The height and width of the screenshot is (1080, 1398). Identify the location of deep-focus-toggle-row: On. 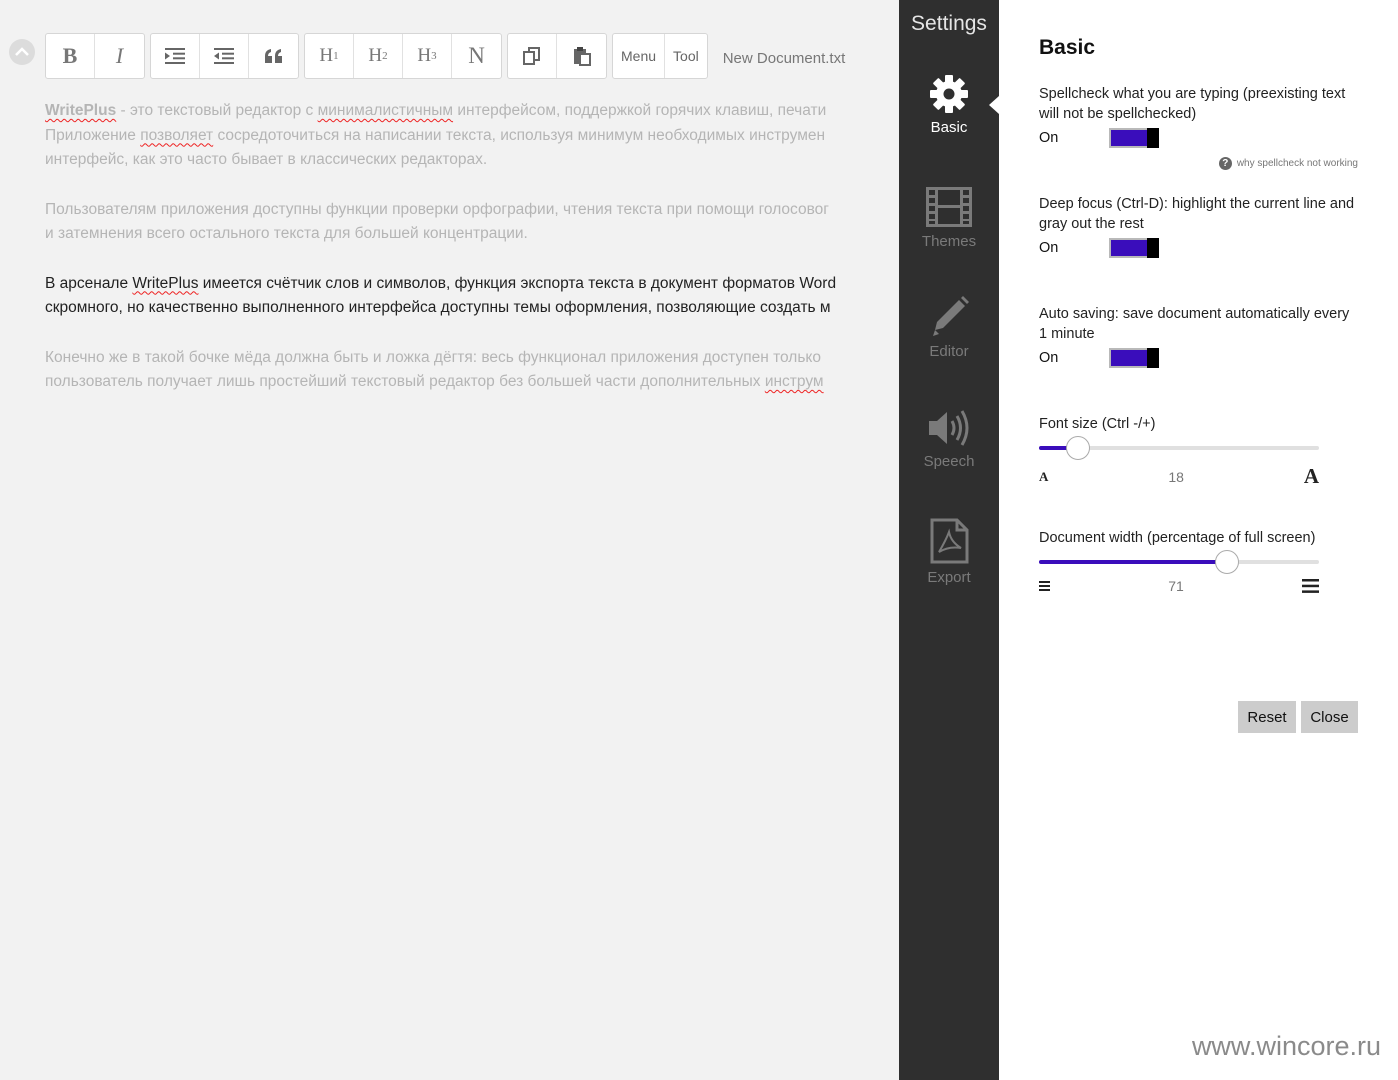
(1099, 248).